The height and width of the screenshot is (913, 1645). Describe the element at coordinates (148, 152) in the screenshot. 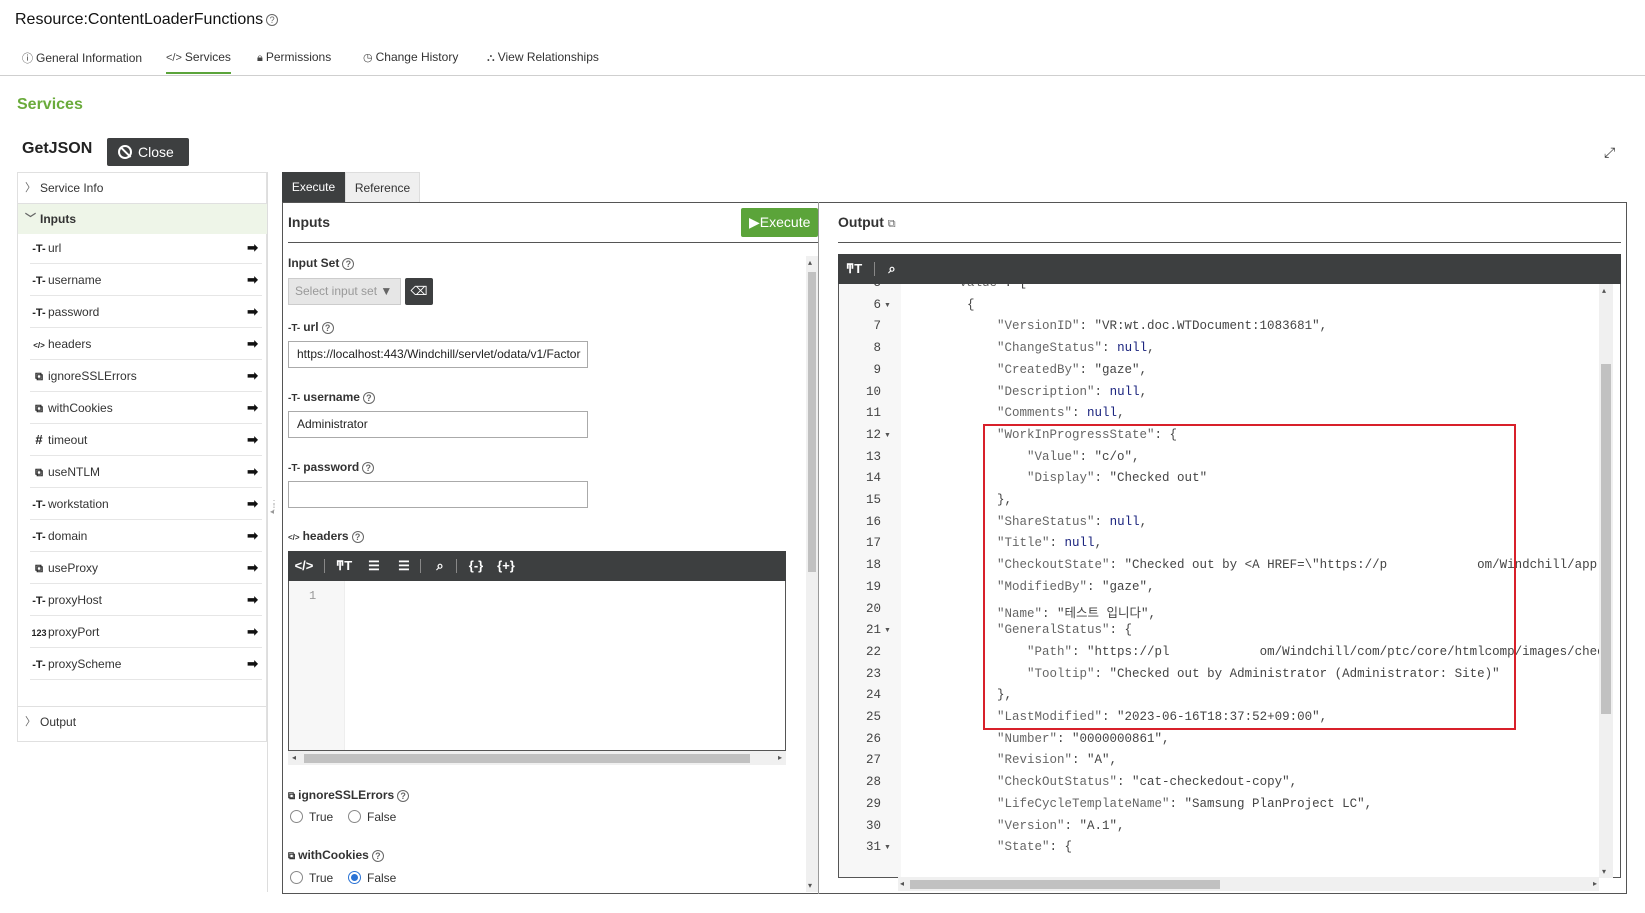

I see `close-button: Close` at that location.